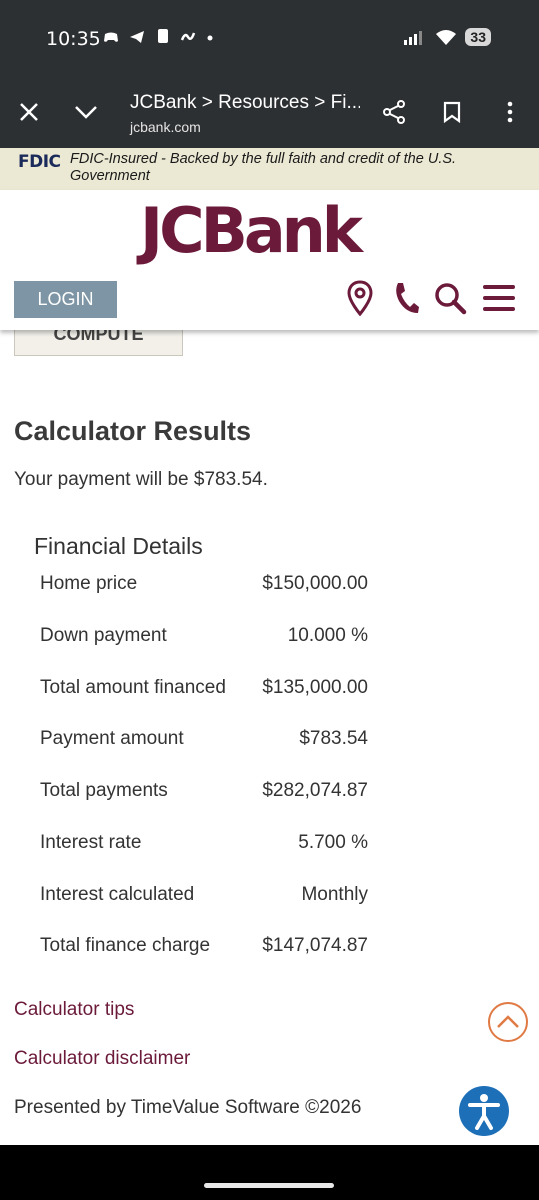 The width and height of the screenshot is (539, 1200). What do you see at coordinates (269, 40) in the screenshot?
I see `status-bar: 10:35 33` at bounding box center [269, 40].